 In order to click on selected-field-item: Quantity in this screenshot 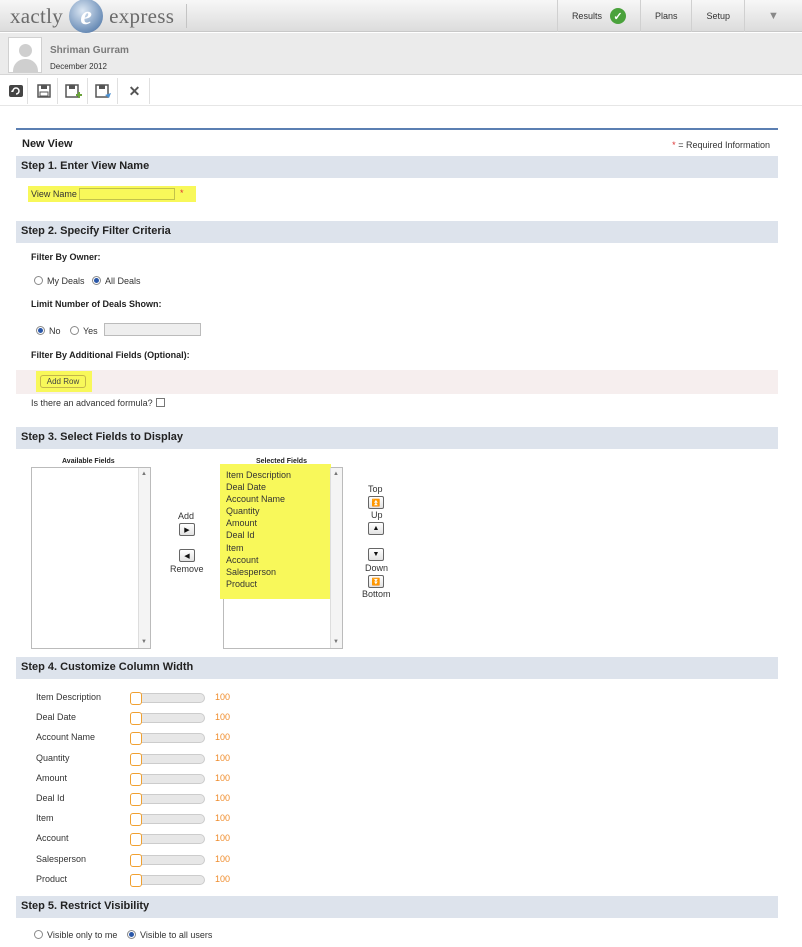, I will do `click(258, 511)`.